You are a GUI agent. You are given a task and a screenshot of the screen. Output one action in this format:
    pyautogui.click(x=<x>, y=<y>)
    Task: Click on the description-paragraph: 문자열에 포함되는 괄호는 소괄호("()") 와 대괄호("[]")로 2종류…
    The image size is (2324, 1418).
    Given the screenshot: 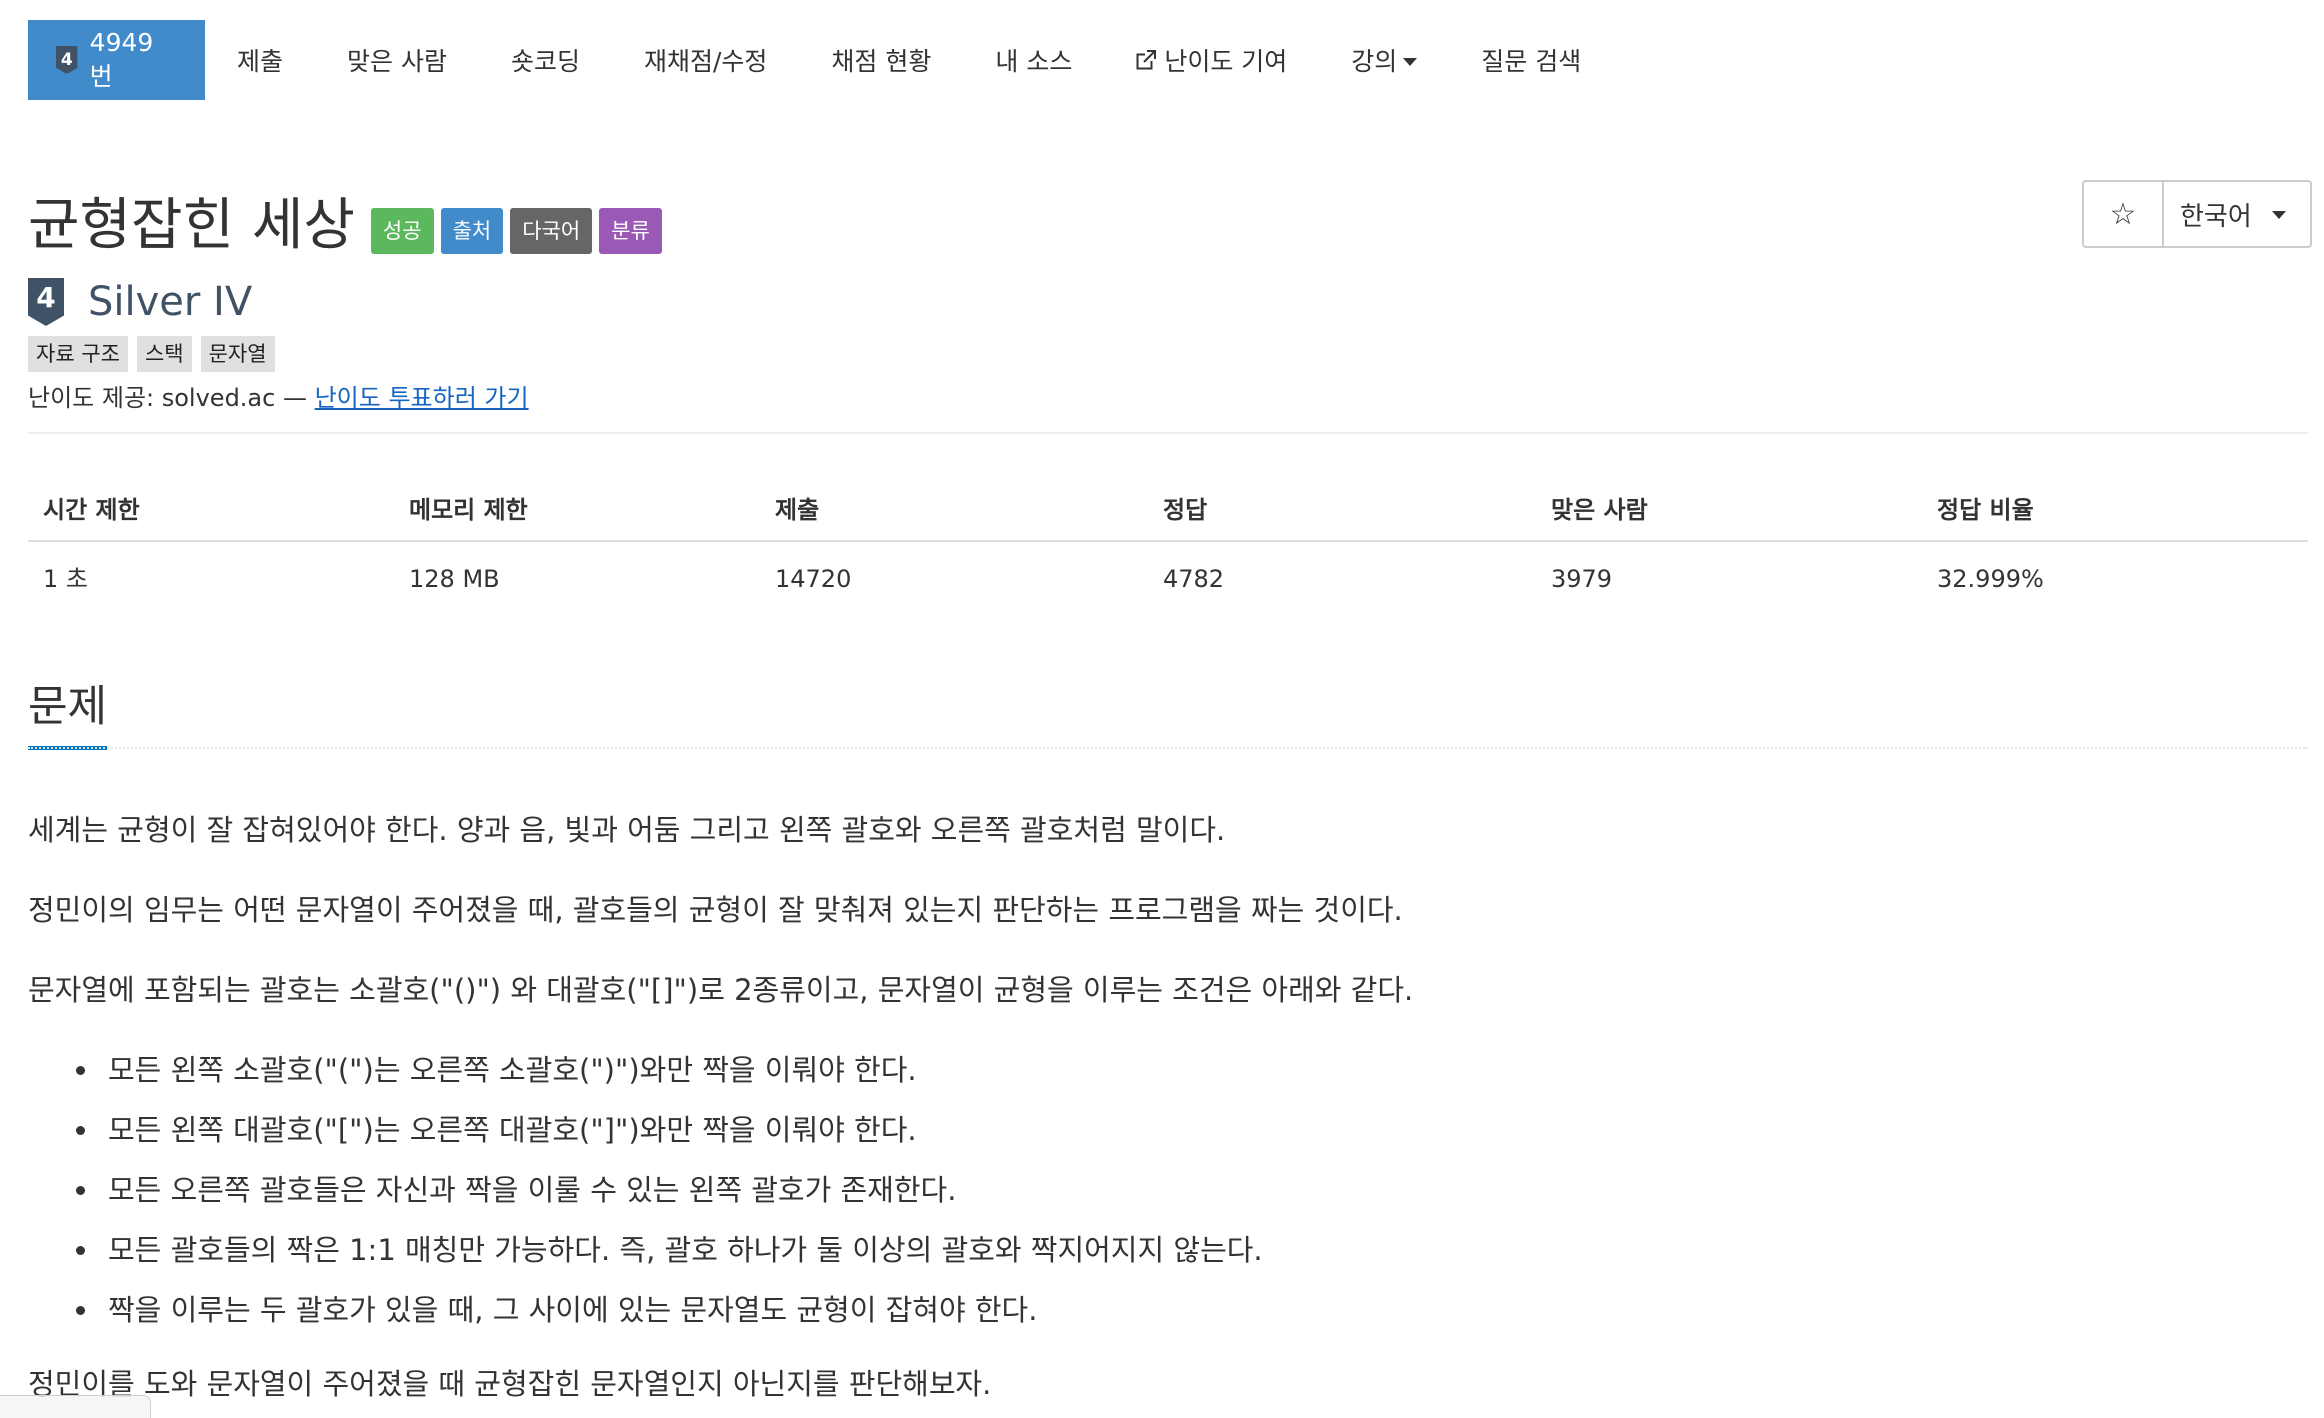 What is the action you would take?
    pyautogui.click(x=721, y=990)
    